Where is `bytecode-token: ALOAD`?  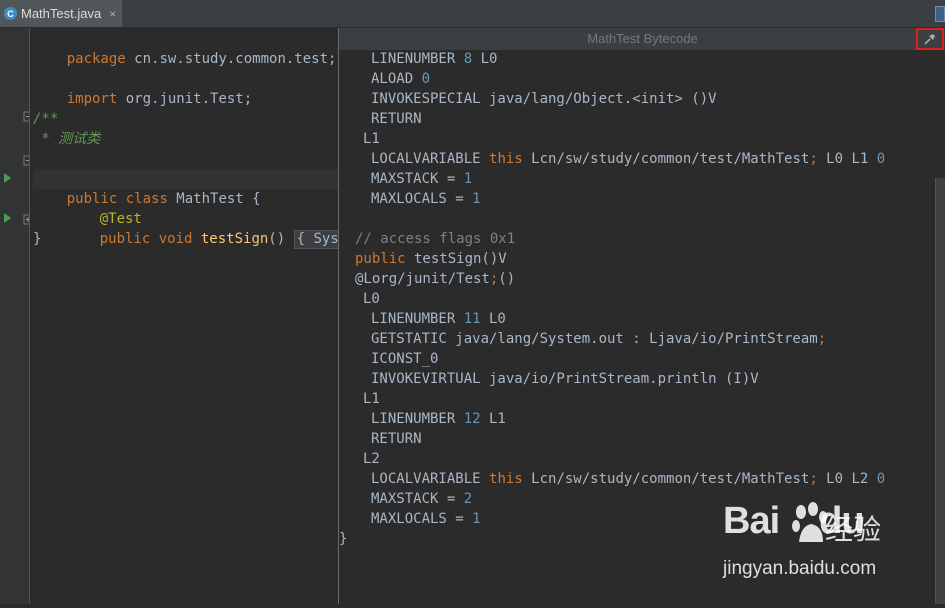
bytecode-token: ALOAD is located at coordinates (396, 79).